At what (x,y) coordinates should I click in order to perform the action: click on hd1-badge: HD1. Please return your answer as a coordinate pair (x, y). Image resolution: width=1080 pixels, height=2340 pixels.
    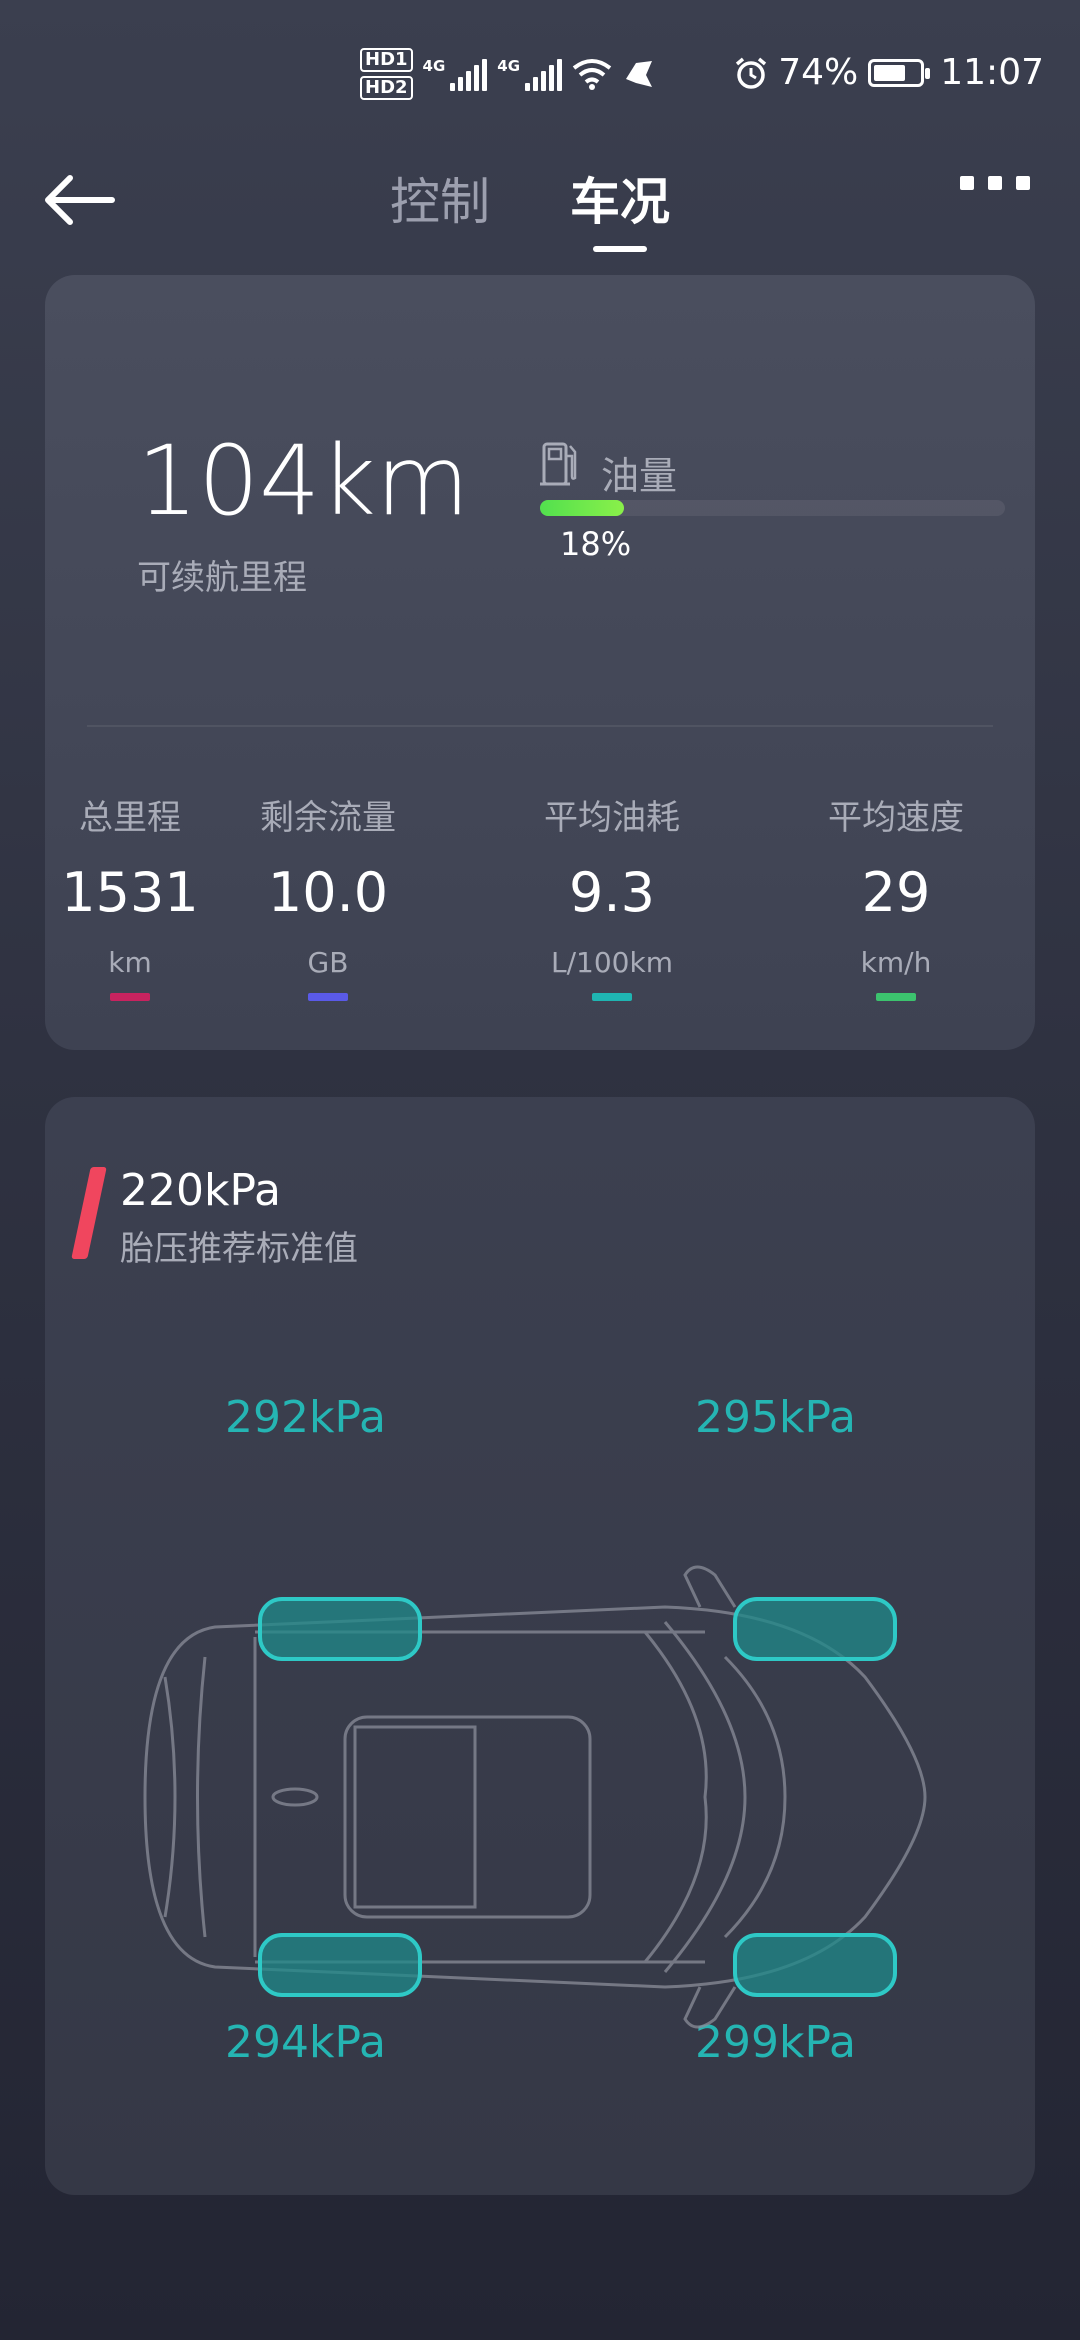
    Looking at the image, I should click on (386, 60).